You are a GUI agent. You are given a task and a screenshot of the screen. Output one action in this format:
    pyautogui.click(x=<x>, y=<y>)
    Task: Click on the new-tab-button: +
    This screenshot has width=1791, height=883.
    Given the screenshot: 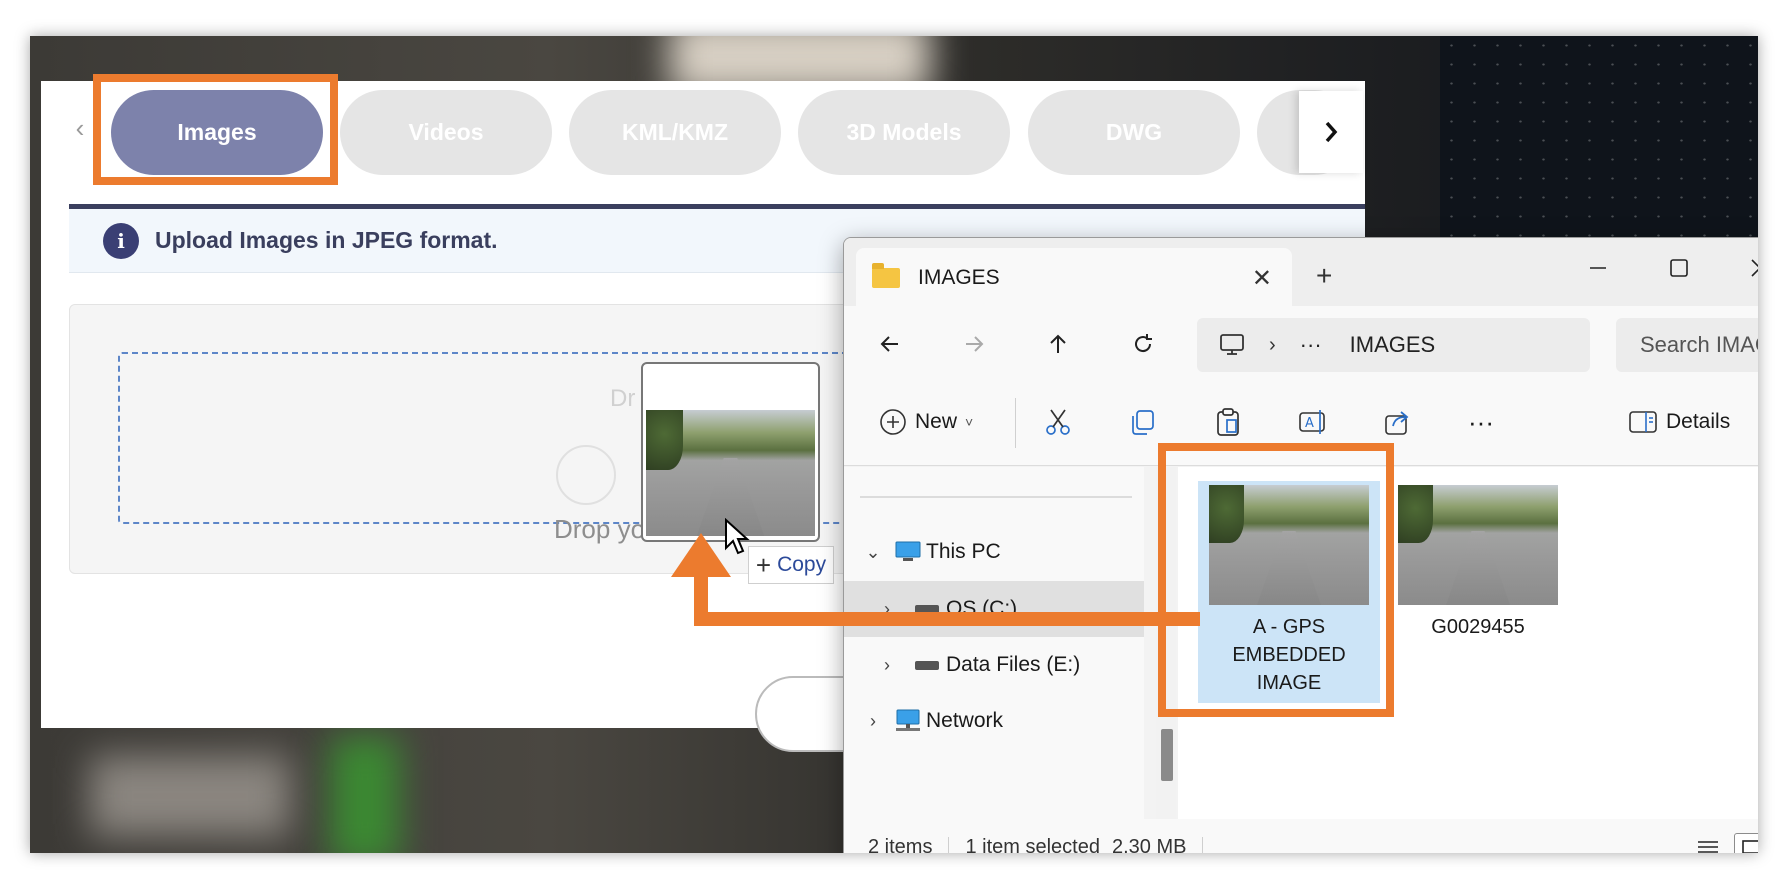 What is the action you would take?
    pyautogui.click(x=1324, y=276)
    